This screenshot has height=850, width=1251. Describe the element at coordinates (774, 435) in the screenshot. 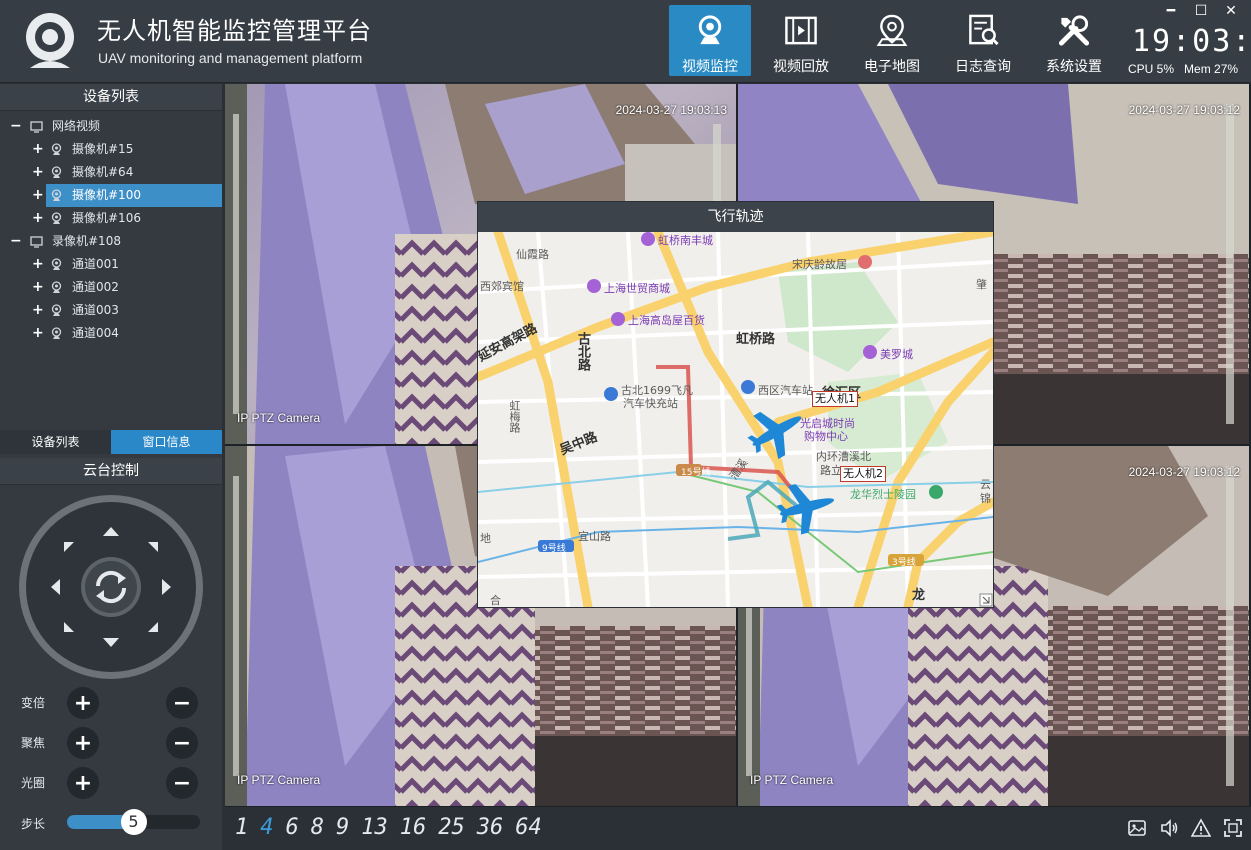

I see `drone-1-icon` at that location.